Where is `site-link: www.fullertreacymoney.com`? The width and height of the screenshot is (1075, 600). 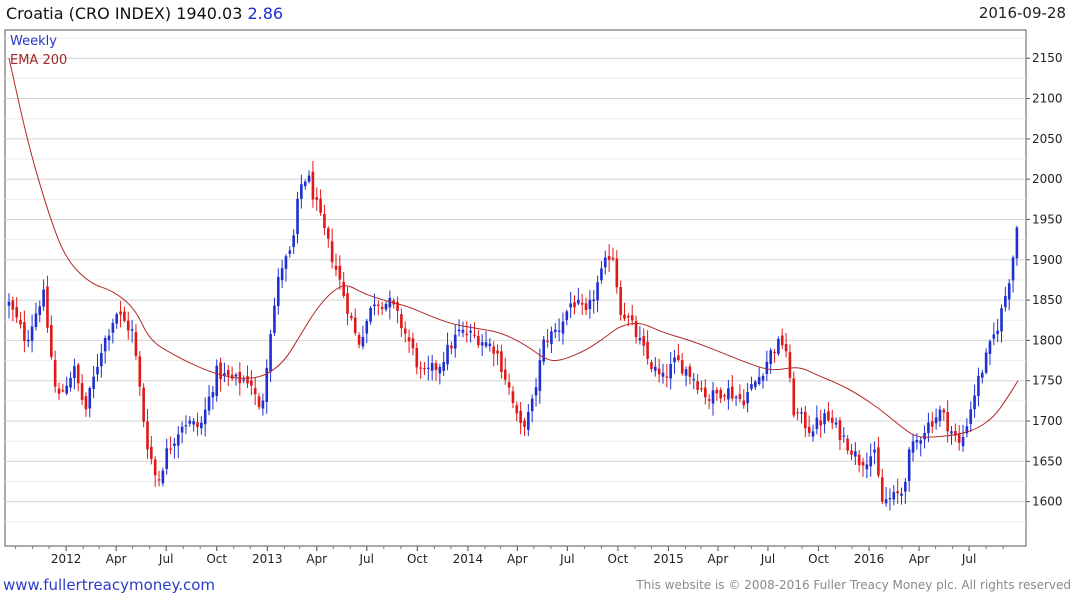
site-link: www.fullertreacymoney.com is located at coordinates (109, 585).